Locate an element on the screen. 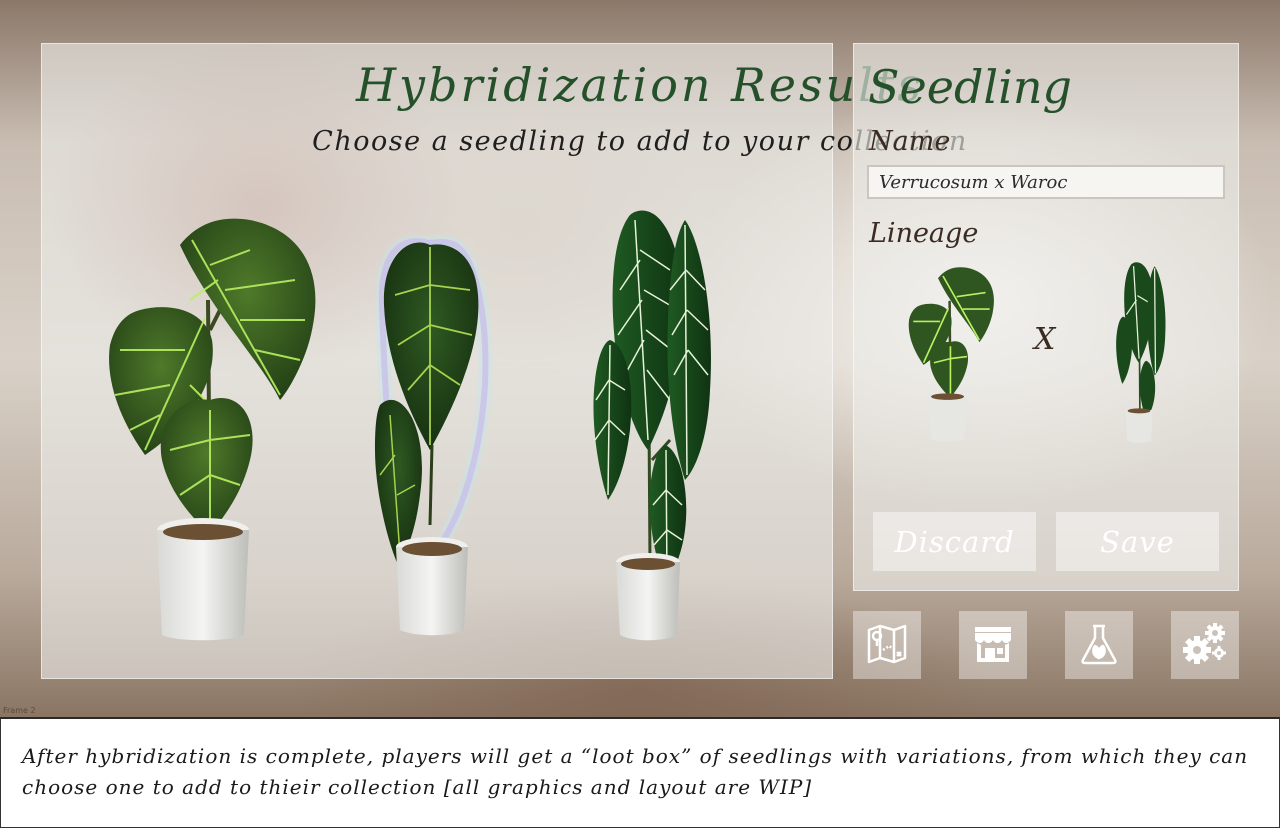  seedling-name-input is located at coordinates (1046, 182).